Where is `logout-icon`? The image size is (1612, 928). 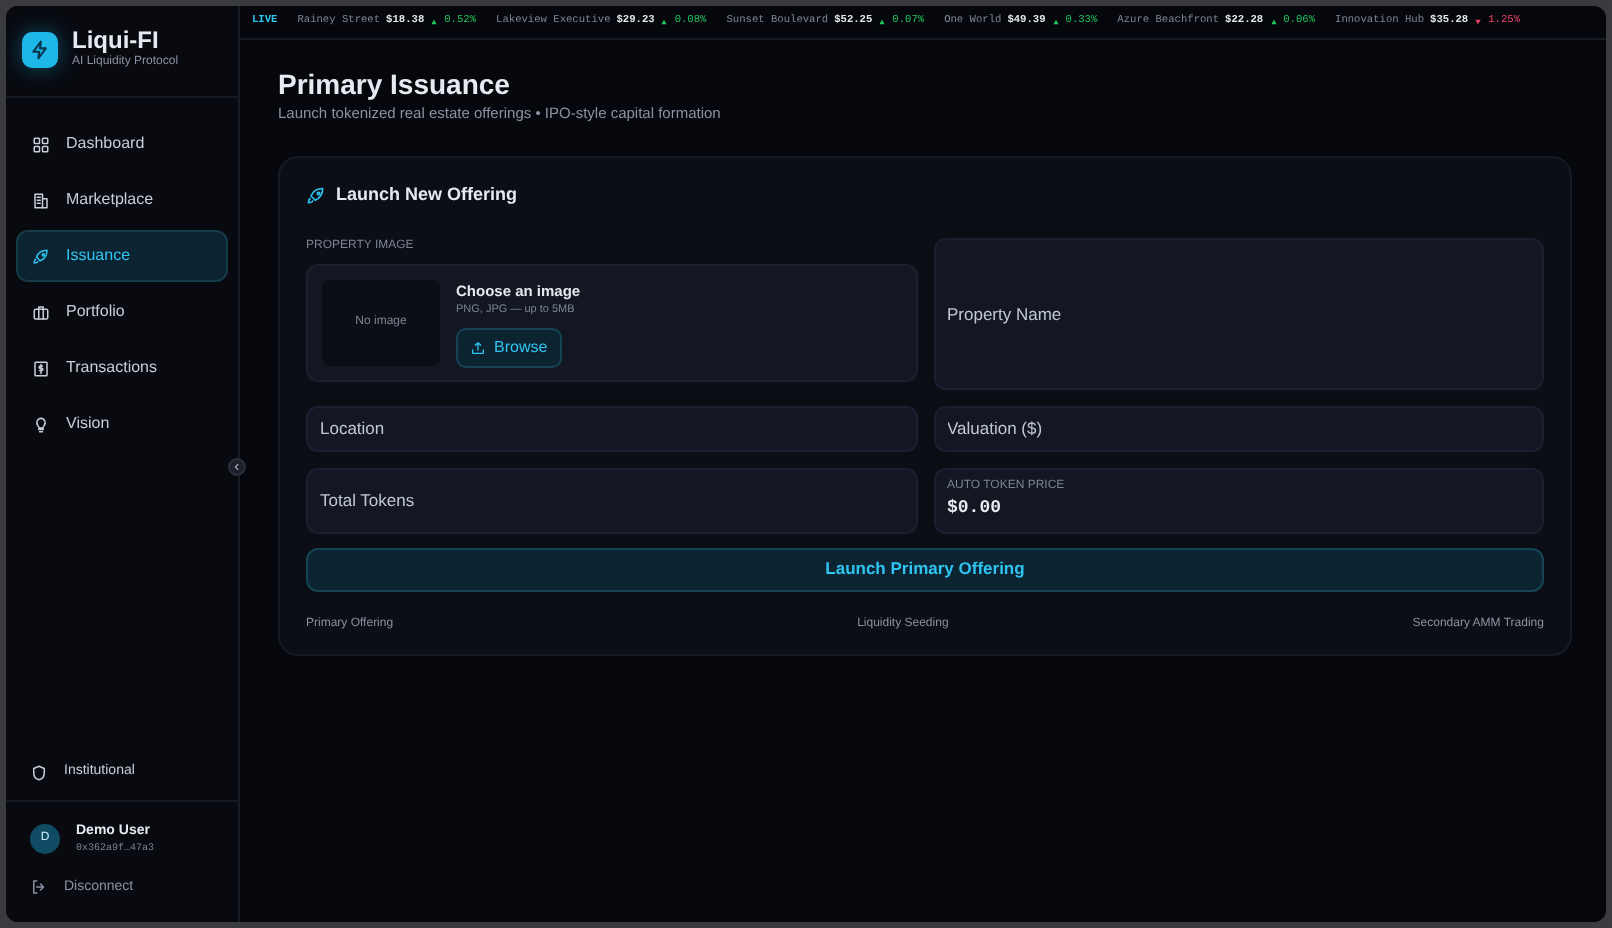
logout-icon is located at coordinates (39, 887).